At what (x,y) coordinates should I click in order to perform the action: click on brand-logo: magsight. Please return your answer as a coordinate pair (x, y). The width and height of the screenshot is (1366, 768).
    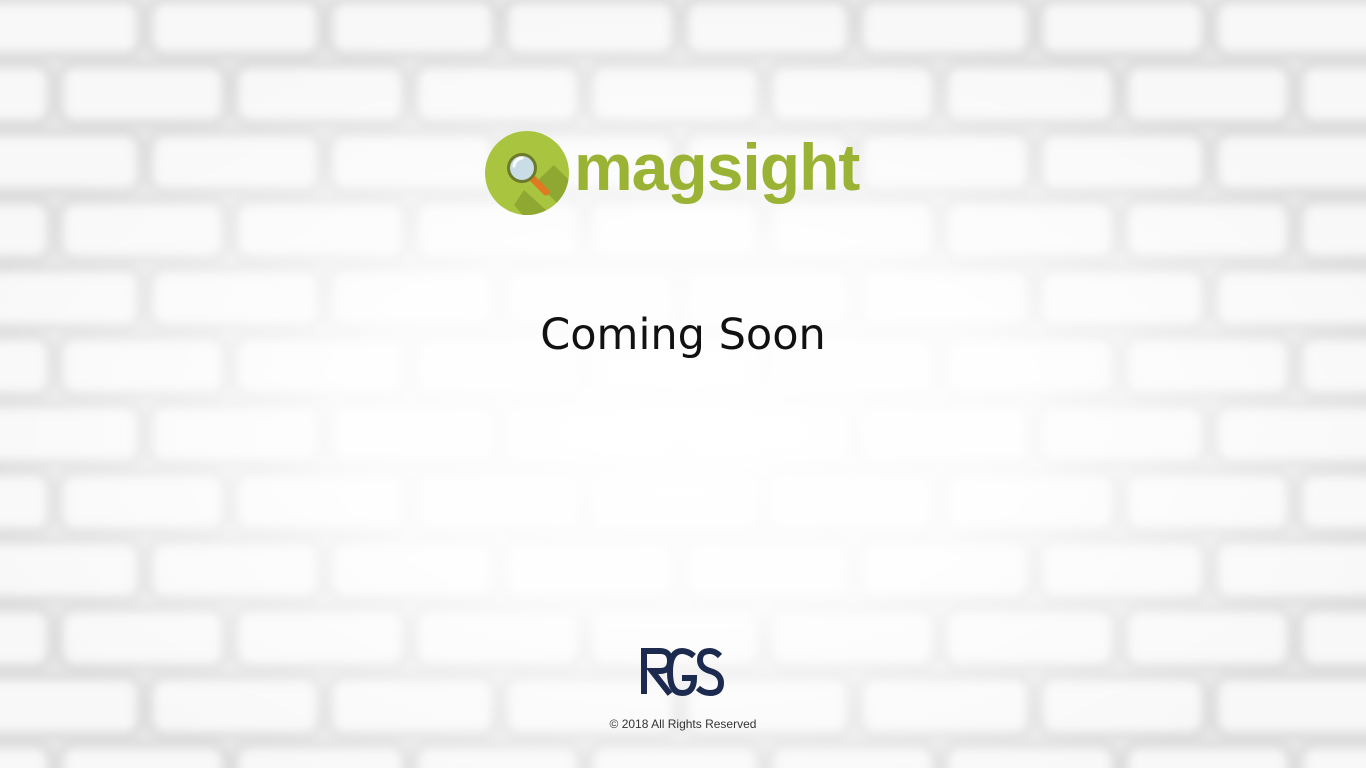
    Looking at the image, I should click on (684, 173).